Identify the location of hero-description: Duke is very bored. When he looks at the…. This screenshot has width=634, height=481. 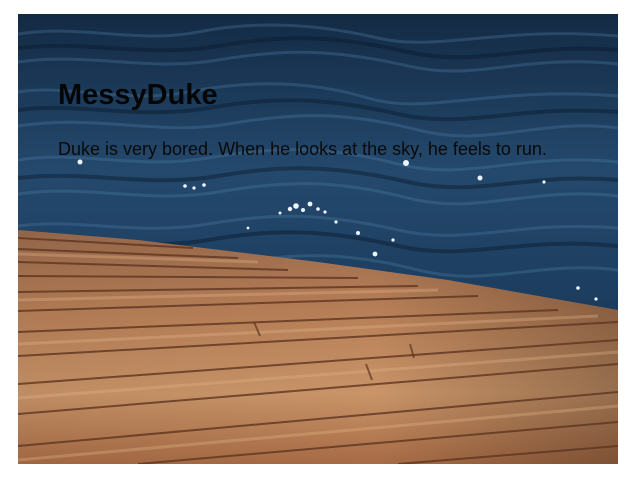
(302, 149).